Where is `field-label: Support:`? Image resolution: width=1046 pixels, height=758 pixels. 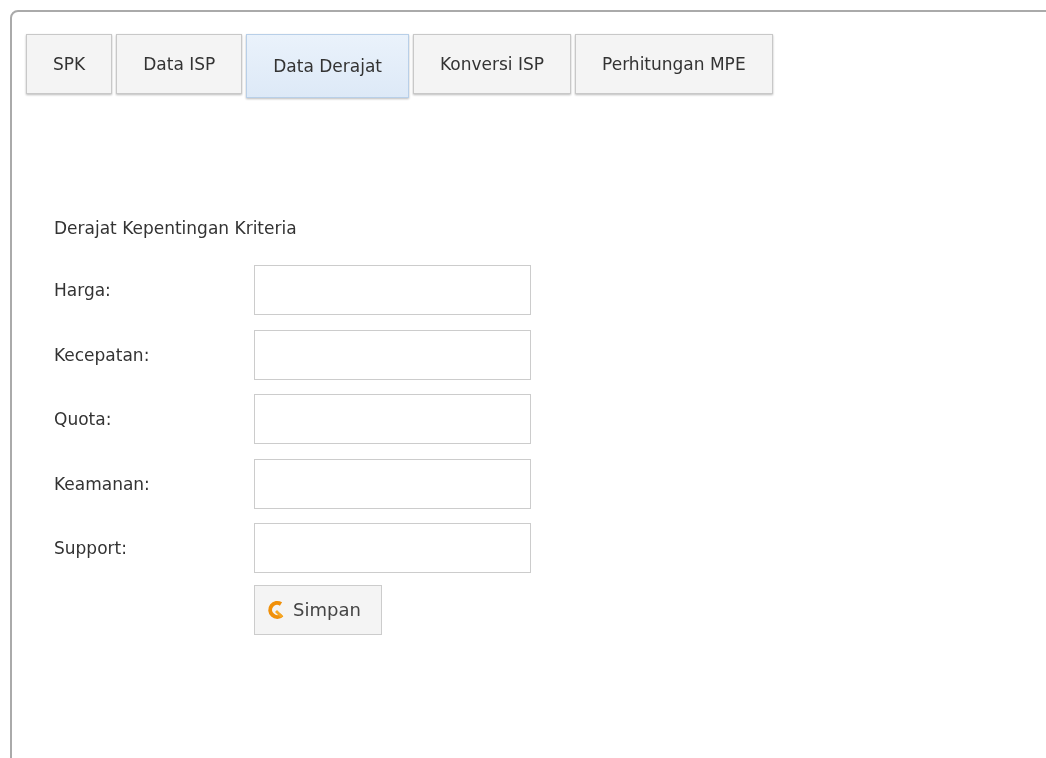 field-label: Support: is located at coordinates (91, 548).